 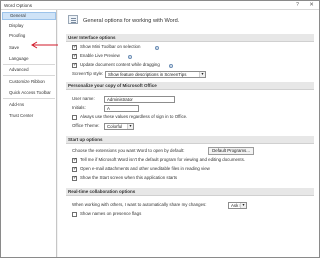 I want to click on office-theme-label: Office Theme:, so click(x=86, y=125).